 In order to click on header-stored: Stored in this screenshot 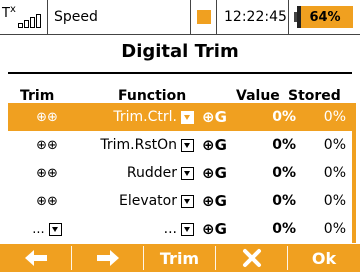, I will do `click(314, 96)`.